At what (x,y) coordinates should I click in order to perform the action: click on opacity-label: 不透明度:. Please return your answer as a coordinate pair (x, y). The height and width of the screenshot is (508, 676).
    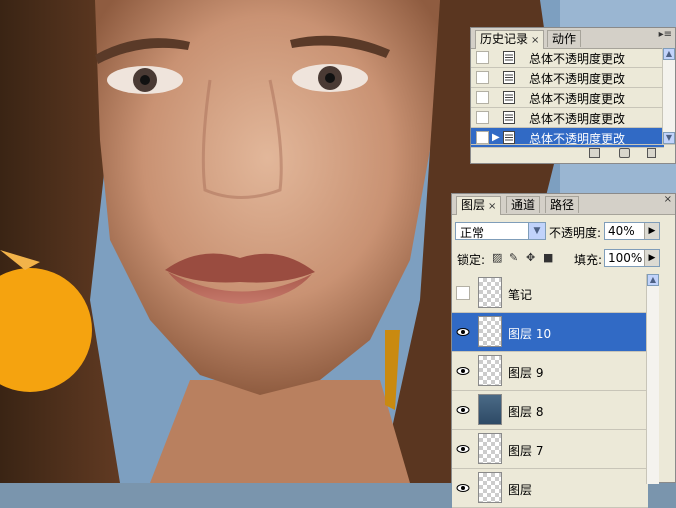
    Looking at the image, I should click on (575, 233).